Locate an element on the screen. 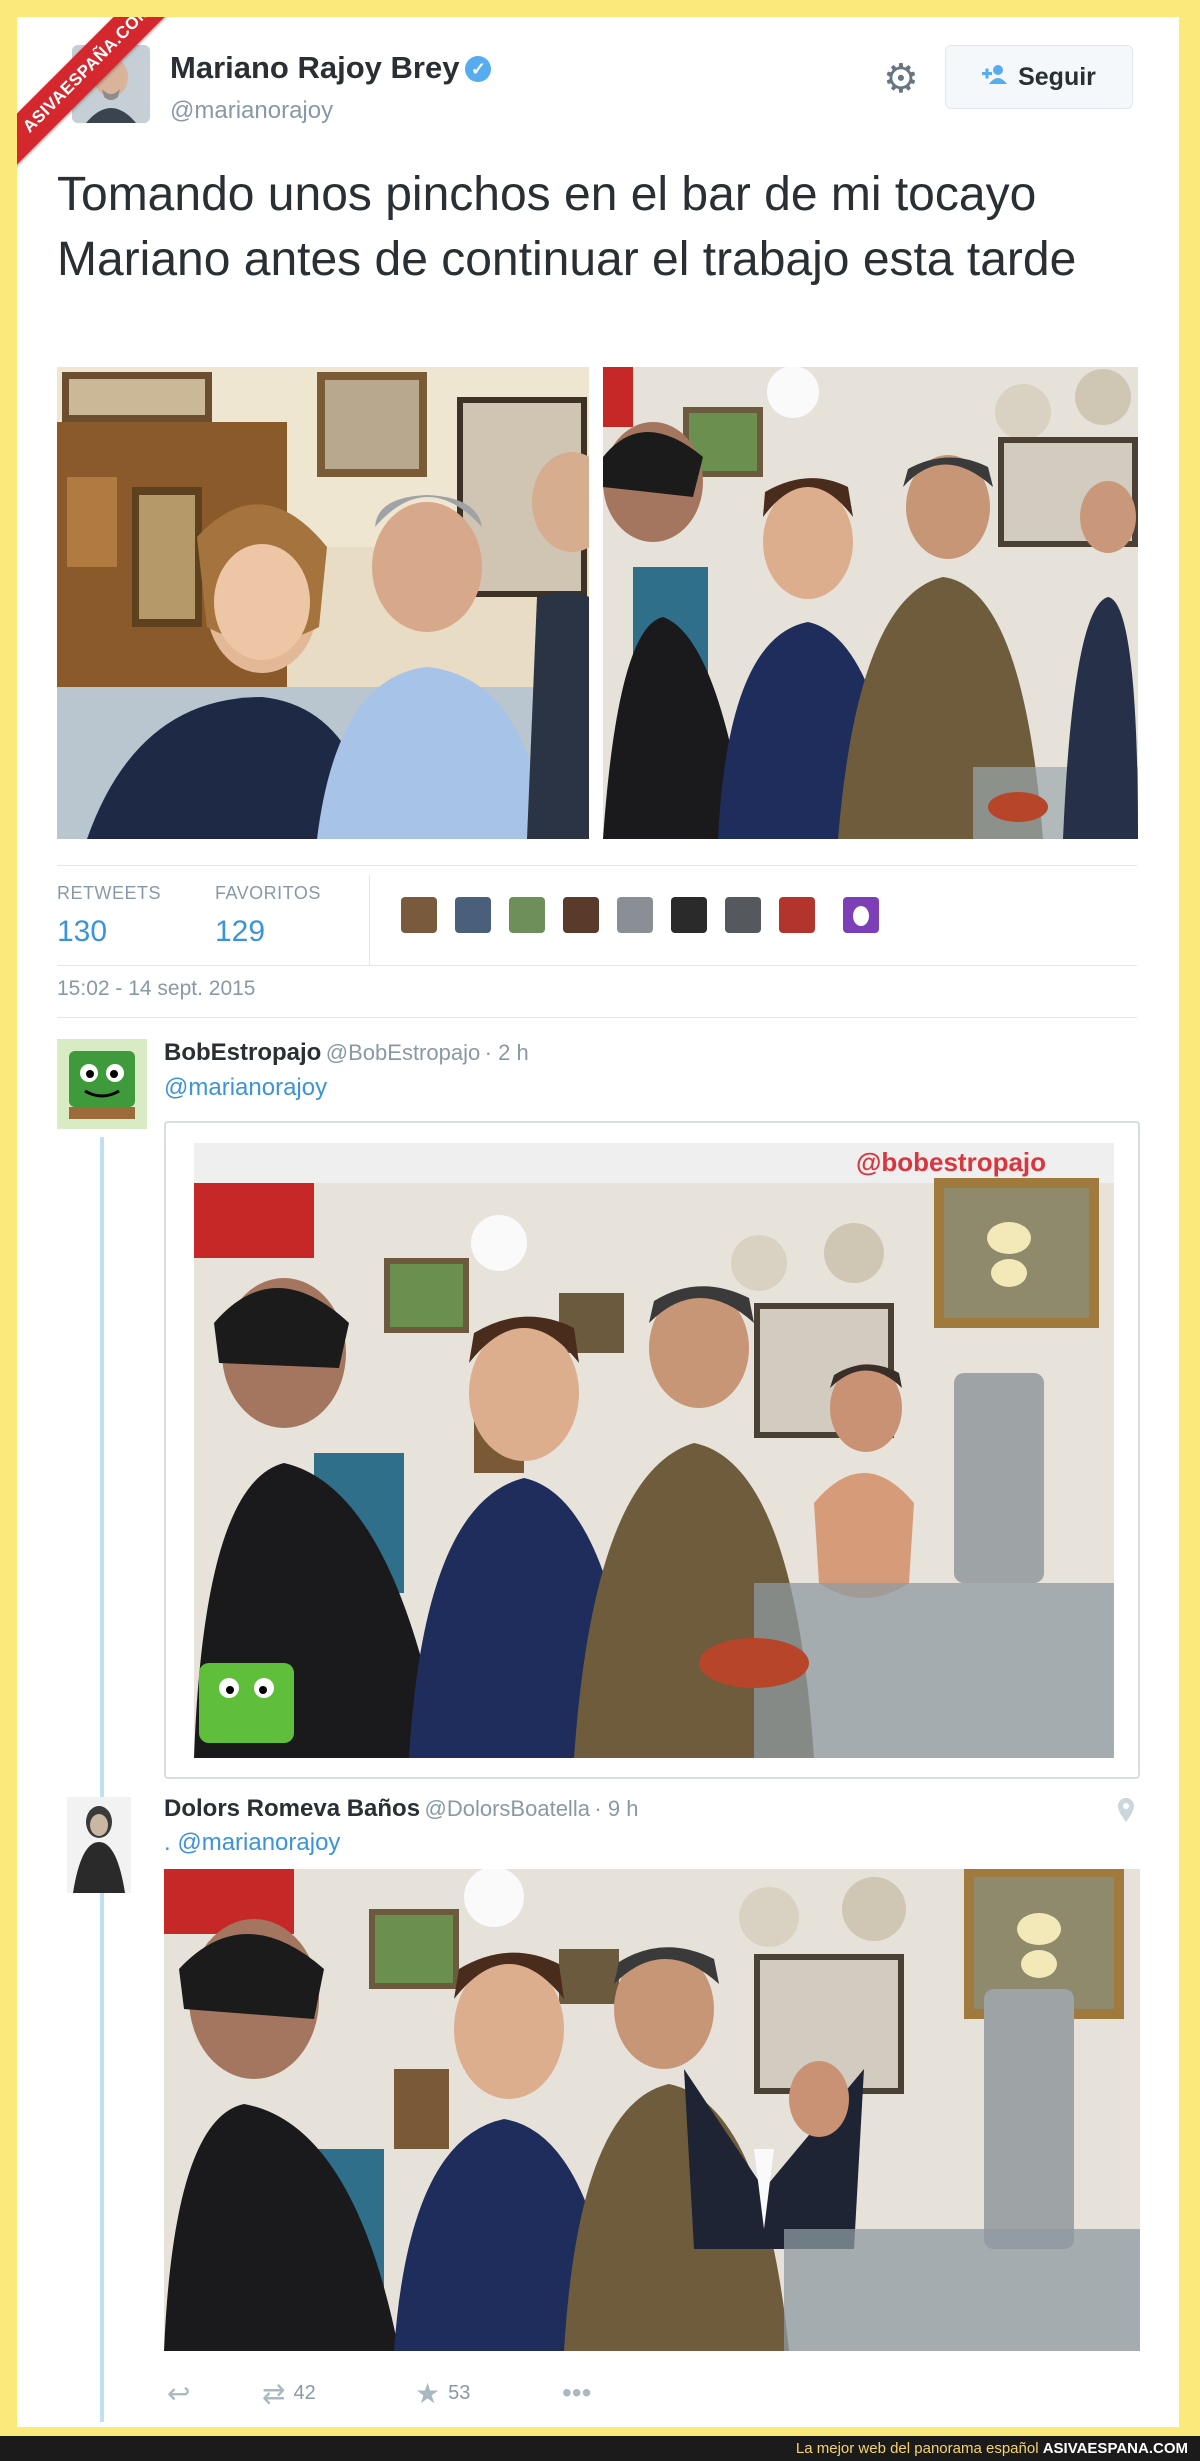  follow-button: Seguir is located at coordinates (1039, 77).